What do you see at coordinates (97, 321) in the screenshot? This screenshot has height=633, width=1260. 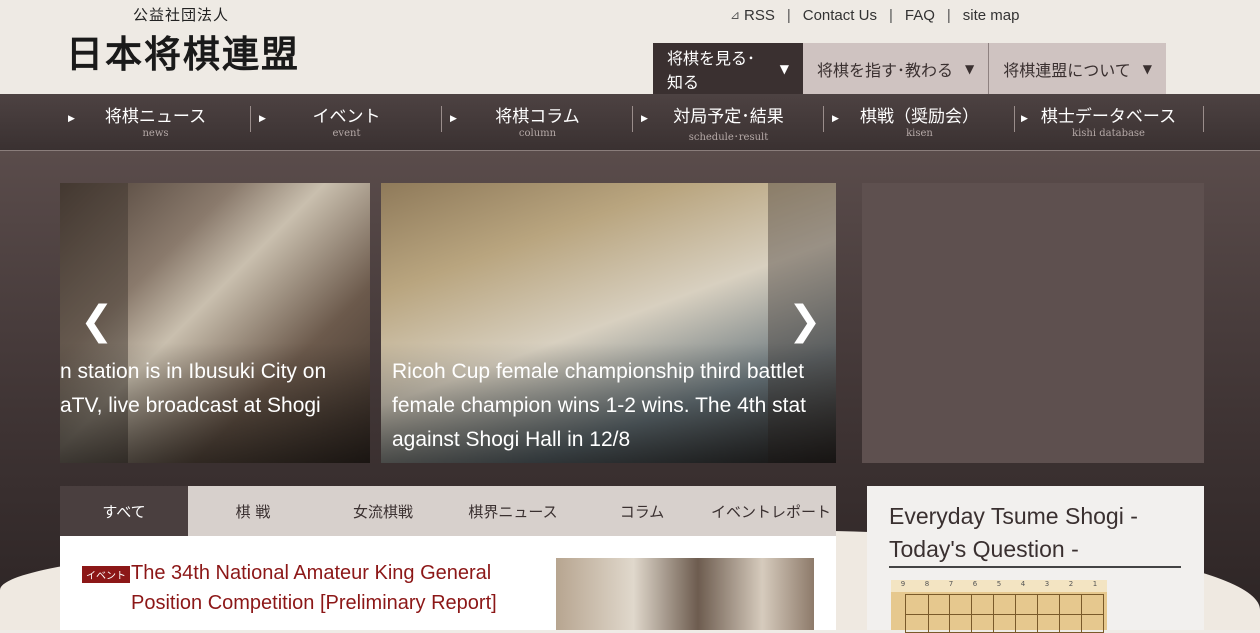 I see `slider-prev-button: ❮` at bounding box center [97, 321].